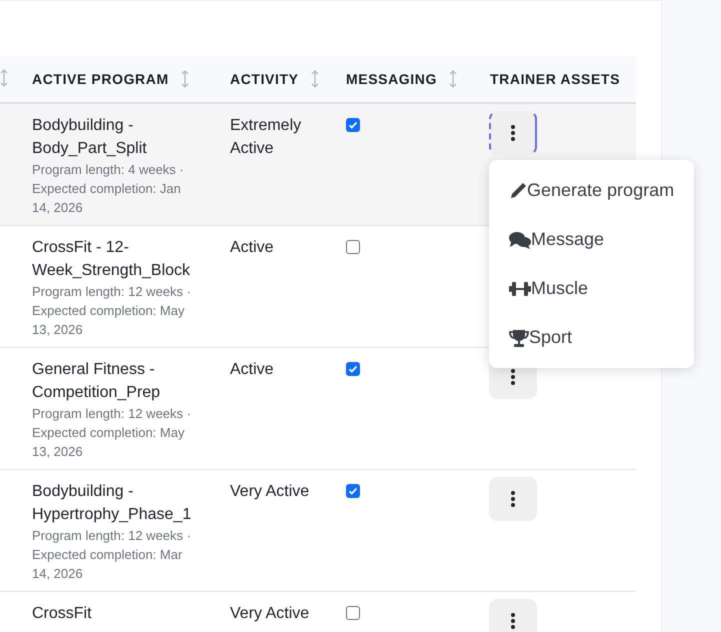  I want to click on chat-bubbles-icon, so click(520, 239).